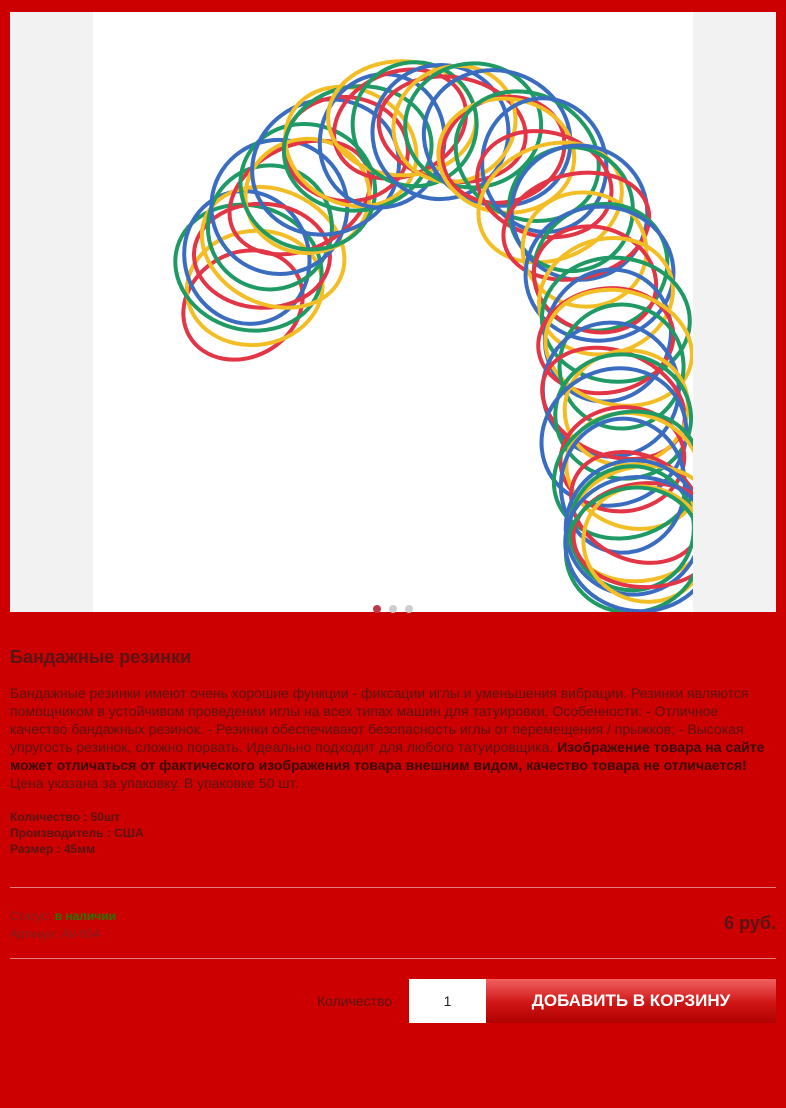 Image resolution: width=786 pixels, height=1108 pixels. I want to click on status-badge: в наличии, so click(85, 916).